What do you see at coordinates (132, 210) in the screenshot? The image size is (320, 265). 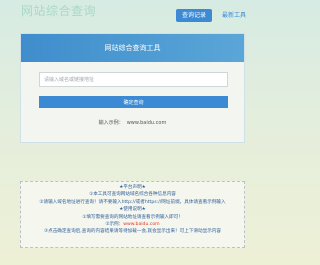 I see `usage-heading: ★使用说明★` at bounding box center [132, 210].